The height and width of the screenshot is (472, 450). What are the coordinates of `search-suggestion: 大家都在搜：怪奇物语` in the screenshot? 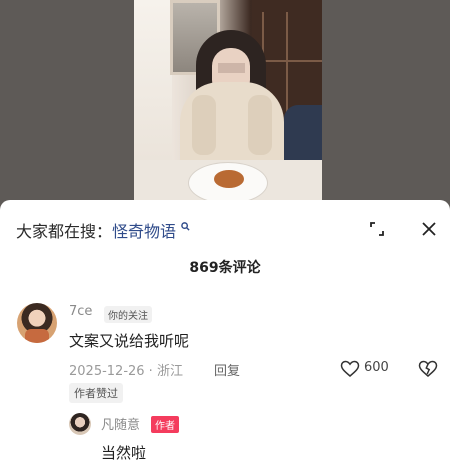 It's located at (103, 230).